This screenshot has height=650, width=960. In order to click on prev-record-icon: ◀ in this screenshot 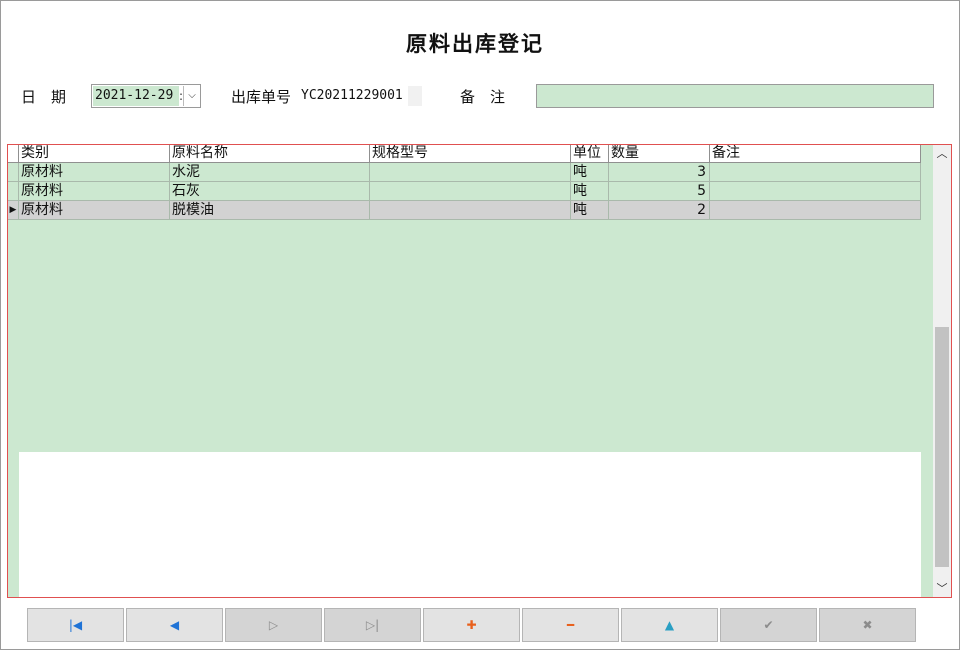, I will do `click(174, 625)`.